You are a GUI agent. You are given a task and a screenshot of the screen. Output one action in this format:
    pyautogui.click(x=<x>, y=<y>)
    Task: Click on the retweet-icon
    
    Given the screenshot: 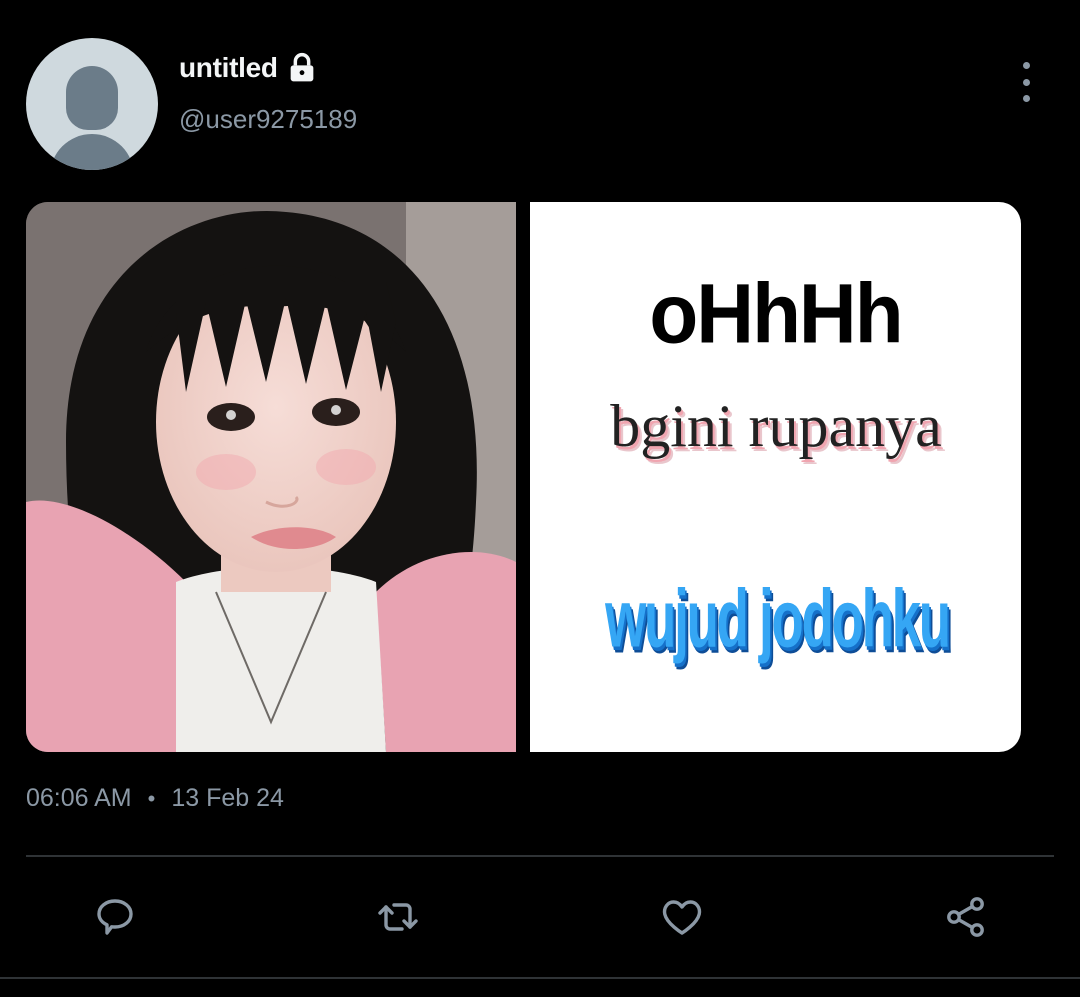 What is the action you would take?
    pyautogui.click(x=398, y=917)
    